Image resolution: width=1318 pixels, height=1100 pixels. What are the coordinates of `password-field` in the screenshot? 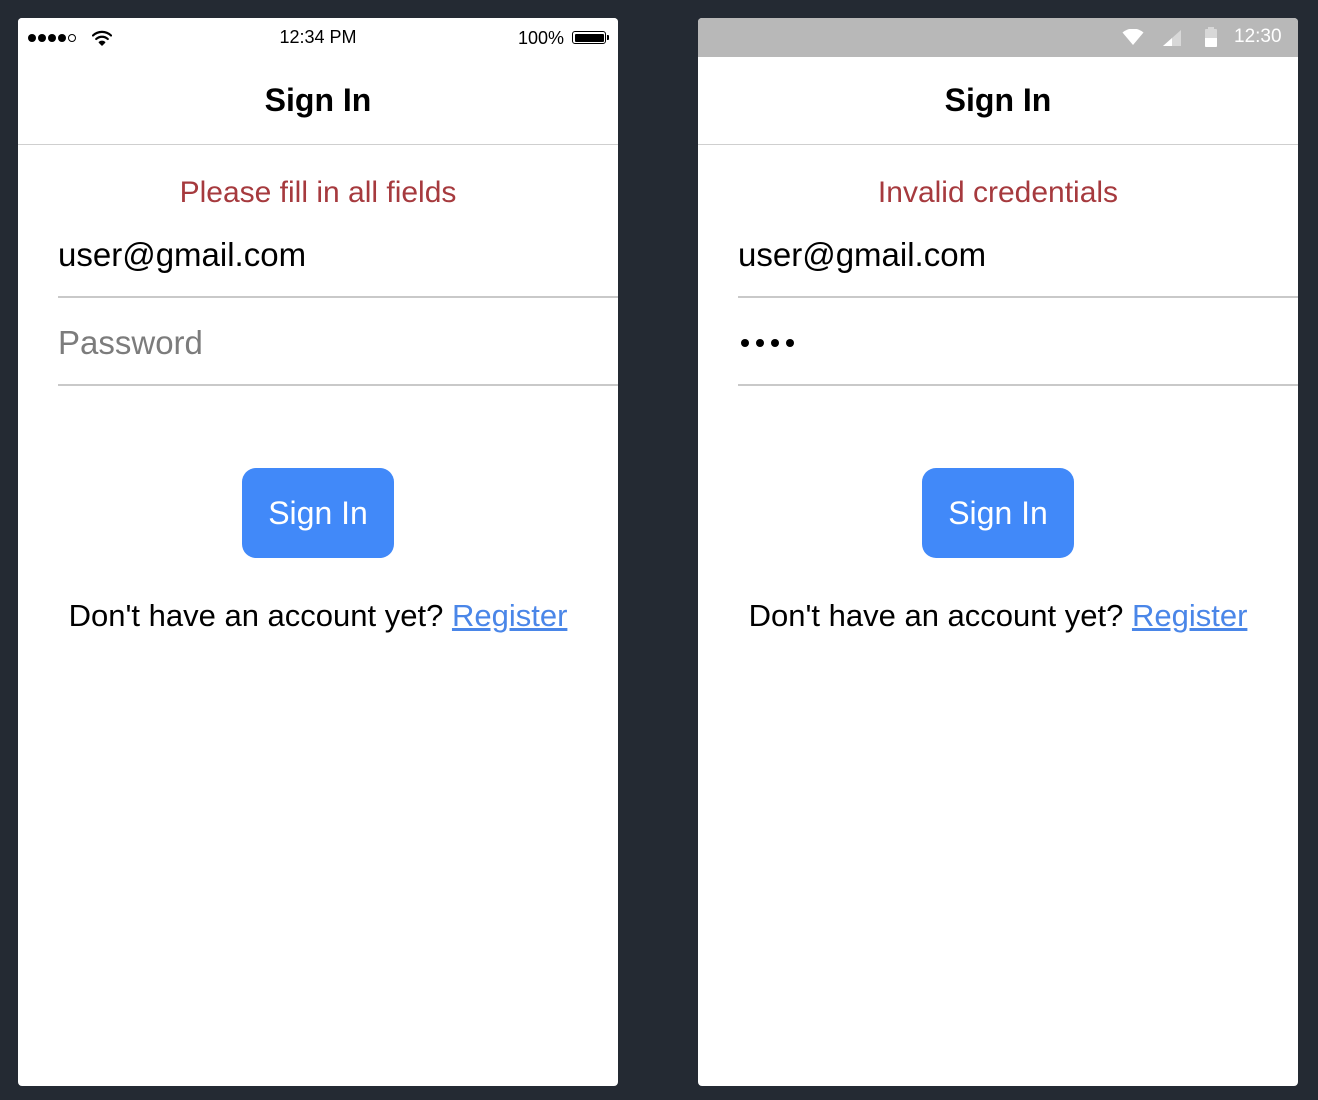 It's located at (1018, 355).